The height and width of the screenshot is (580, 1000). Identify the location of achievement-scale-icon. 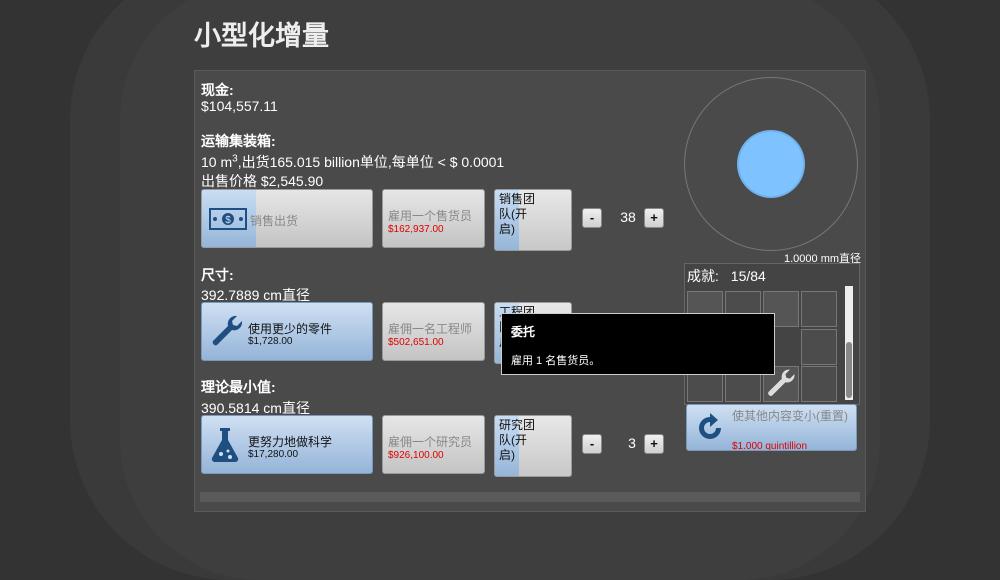
(819, 384).